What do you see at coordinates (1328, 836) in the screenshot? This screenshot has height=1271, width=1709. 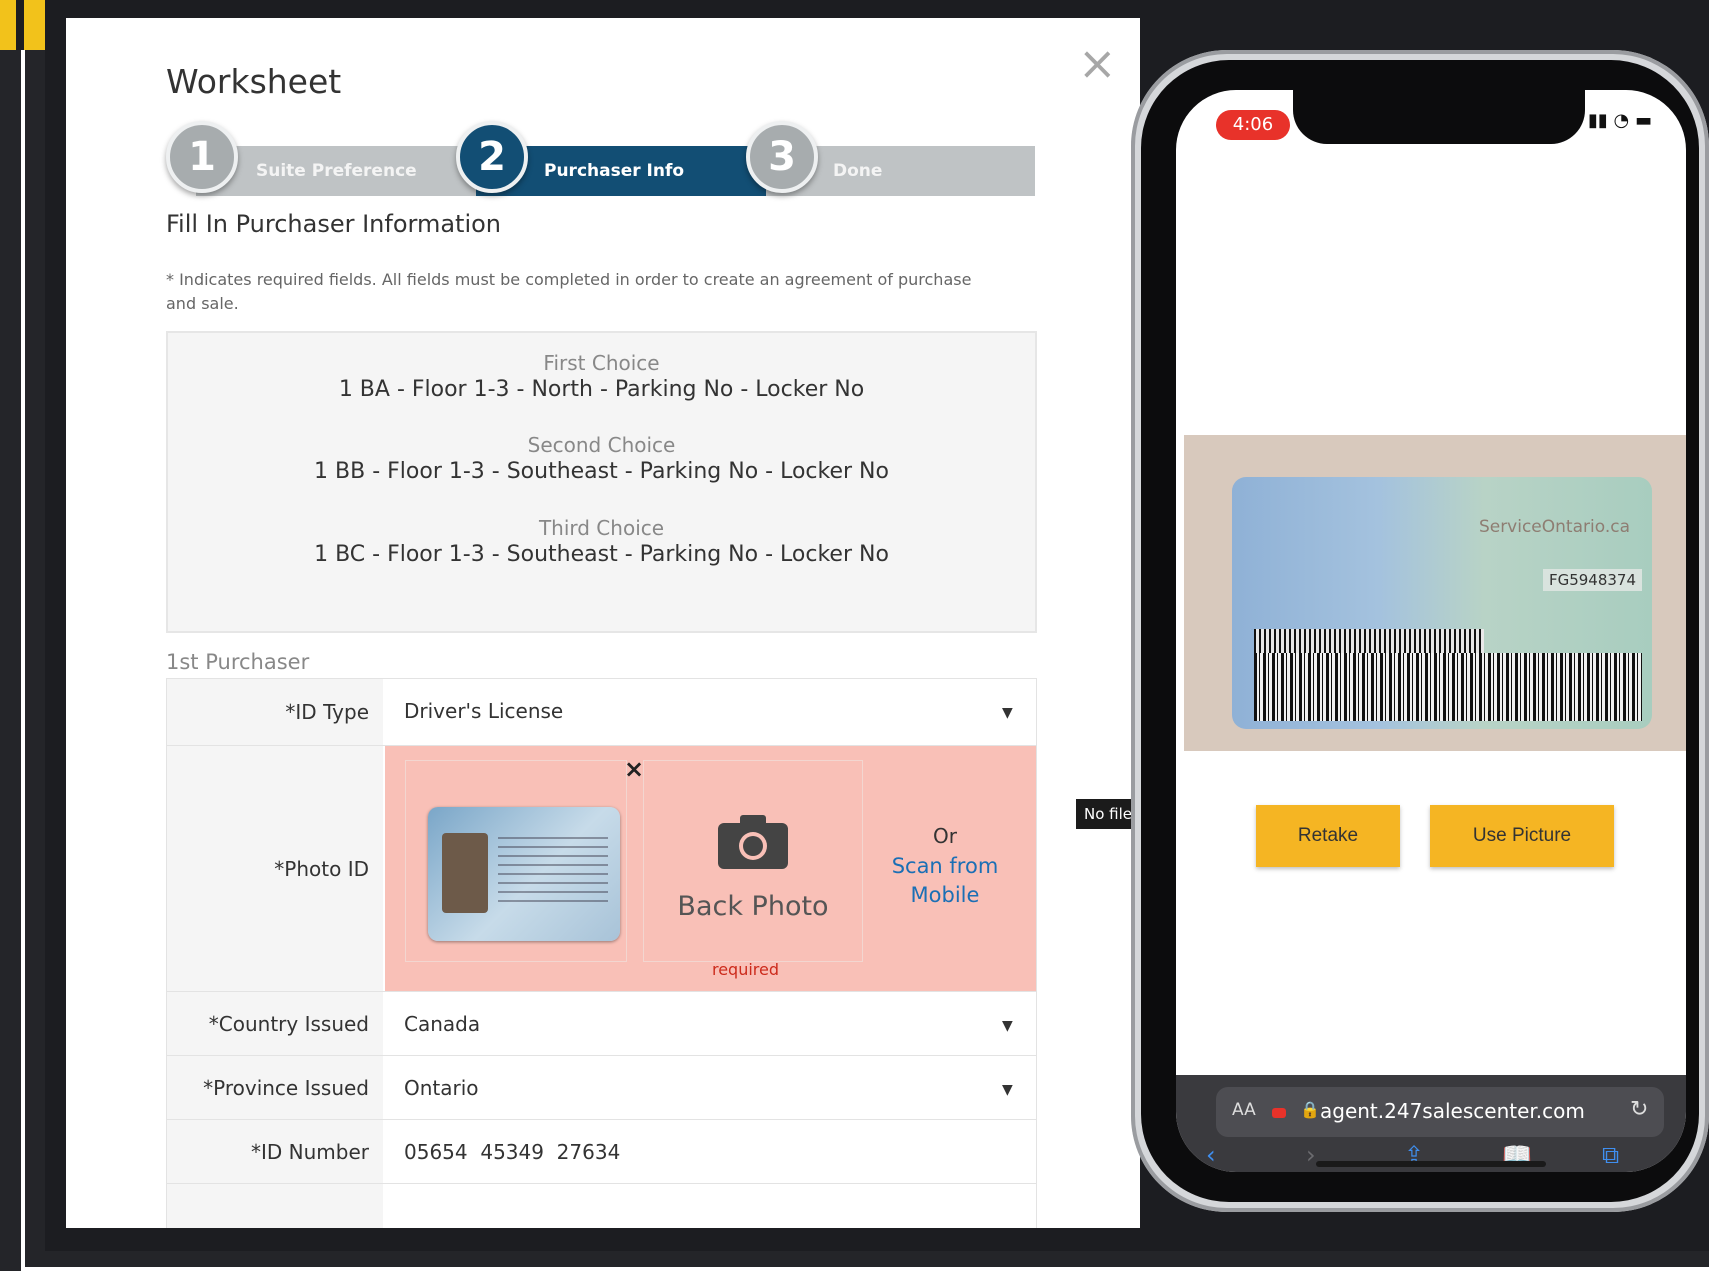 I see `retake-button: Retake` at bounding box center [1328, 836].